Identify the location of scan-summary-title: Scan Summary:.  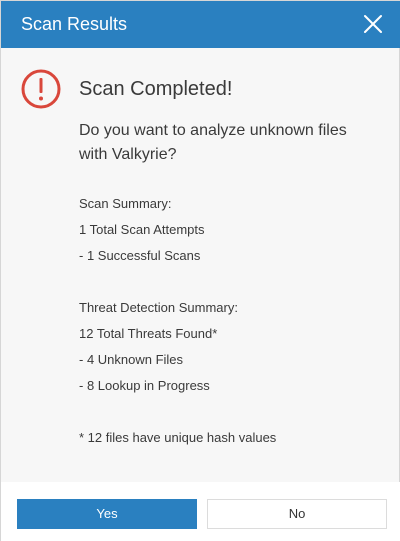
(125, 203).